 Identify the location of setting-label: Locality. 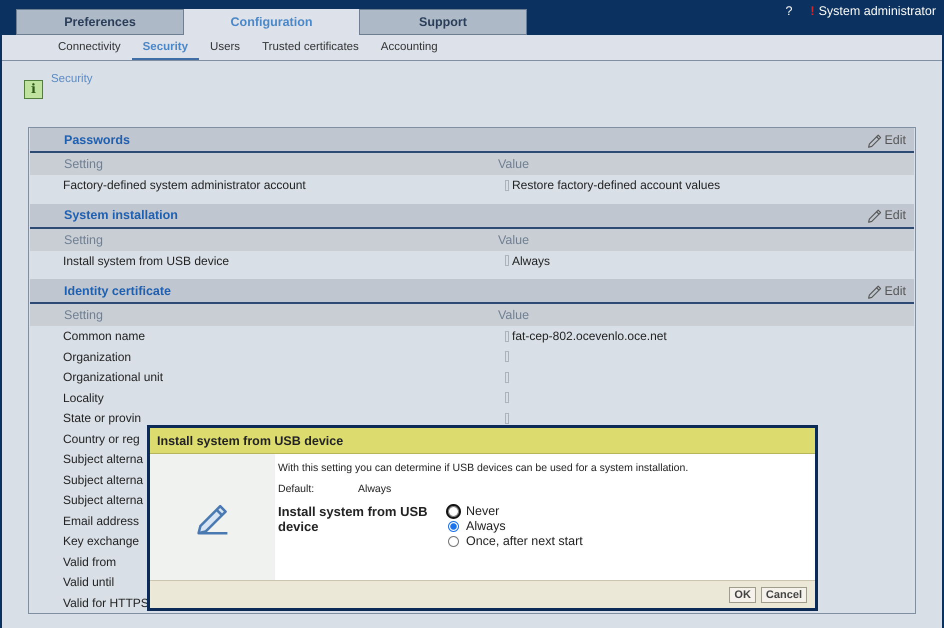
(83, 397).